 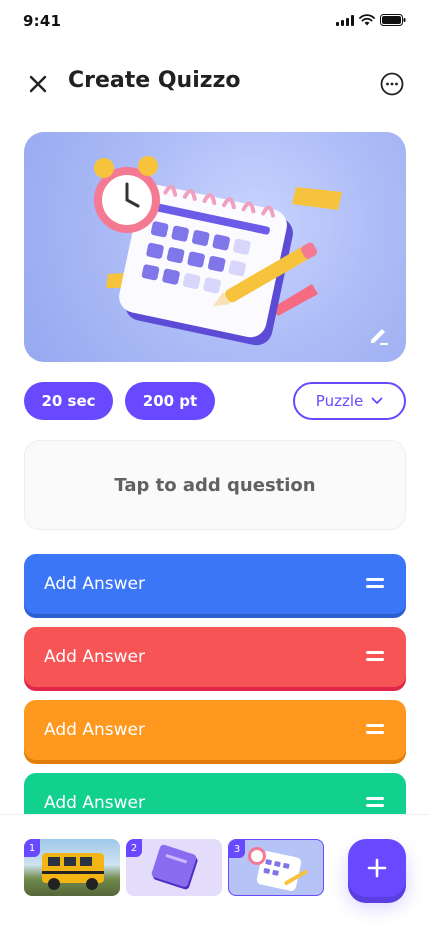 I want to click on answer-option-4: Add Answer, so click(x=215, y=793).